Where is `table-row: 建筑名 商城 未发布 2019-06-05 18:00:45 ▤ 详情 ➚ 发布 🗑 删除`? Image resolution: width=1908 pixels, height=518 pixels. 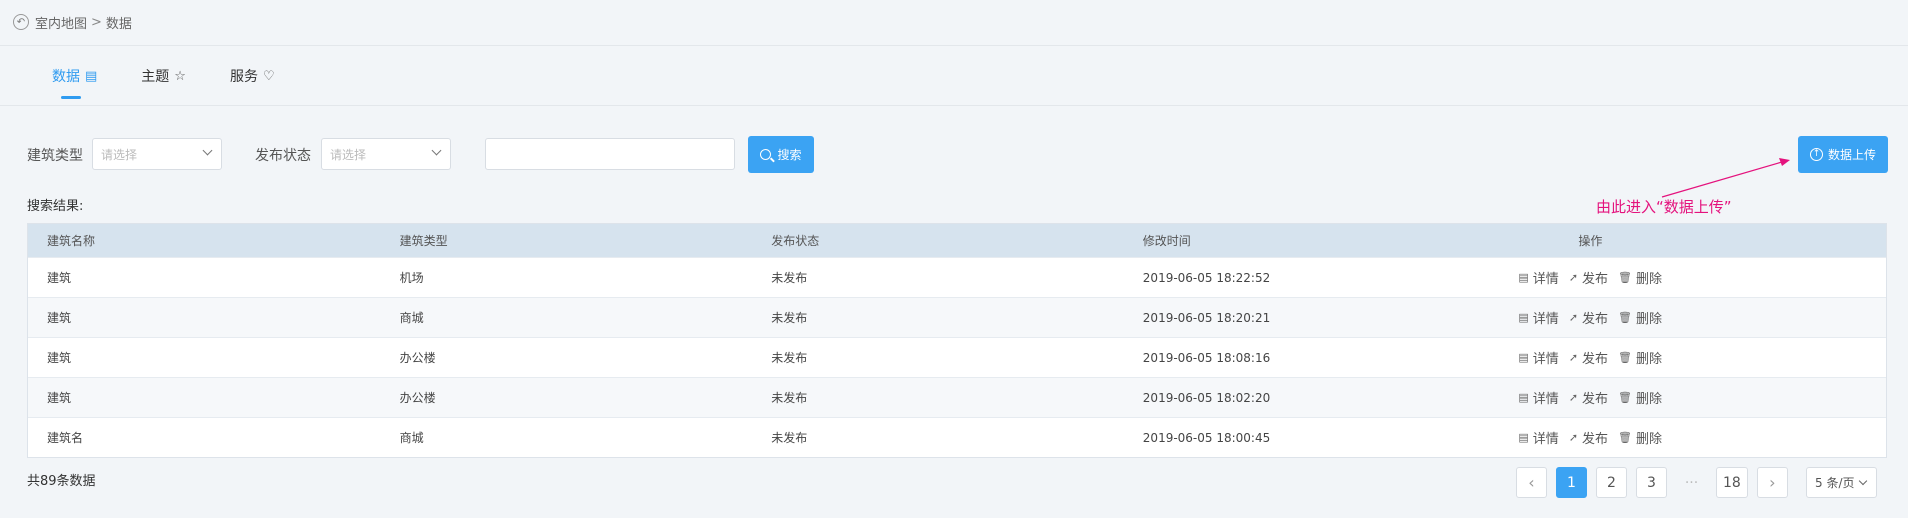
table-row: 建筑名 商城 未发布 2019-06-05 18:00:45 ▤ 详情 ➚ 发布 🗑 删除 is located at coordinates (957, 437).